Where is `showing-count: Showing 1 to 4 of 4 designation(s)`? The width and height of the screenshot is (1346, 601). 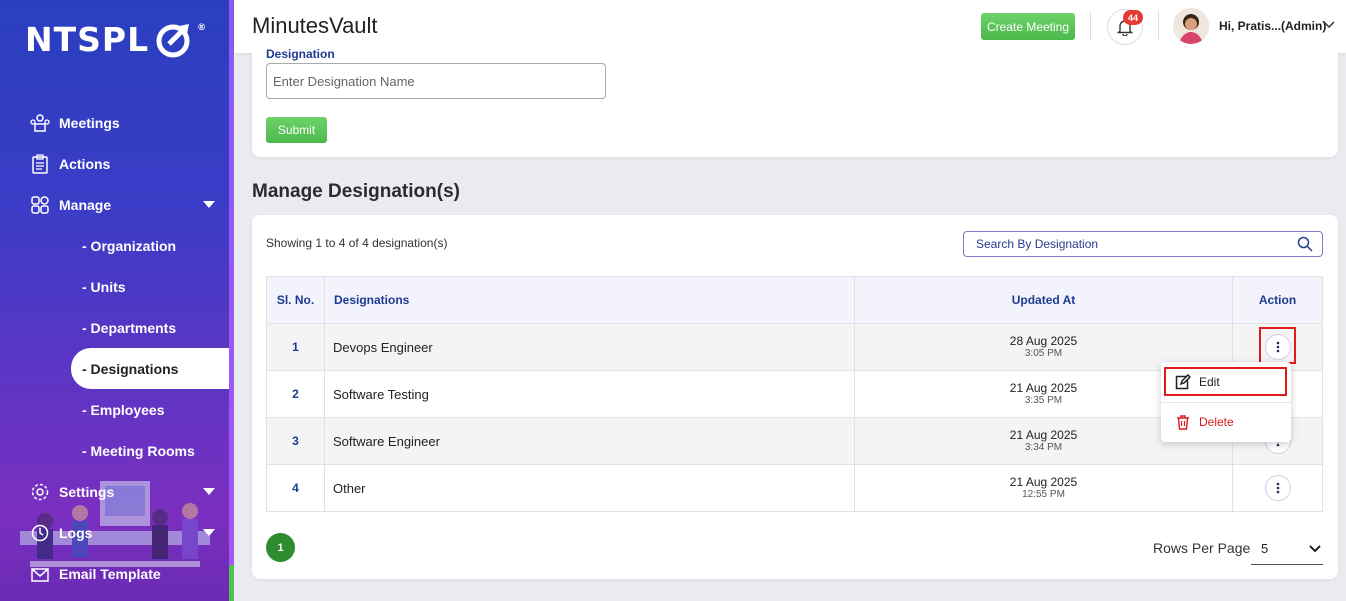
showing-count: Showing 1 to 4 of 4 designation(s) is located at coordinates (357, 243).